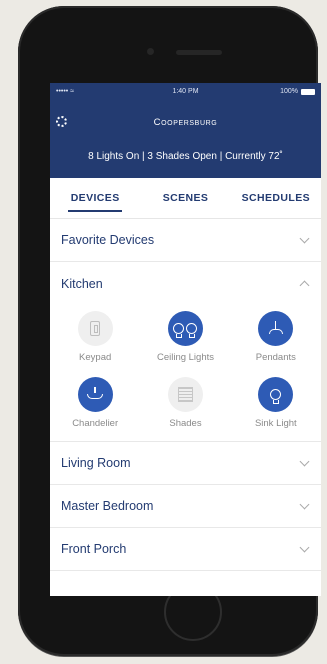  Describe the element at coordinates (185, 94) in the screenshot. I see `status-bar: ••••• ≈ 1:40 PM 100%` at that location.